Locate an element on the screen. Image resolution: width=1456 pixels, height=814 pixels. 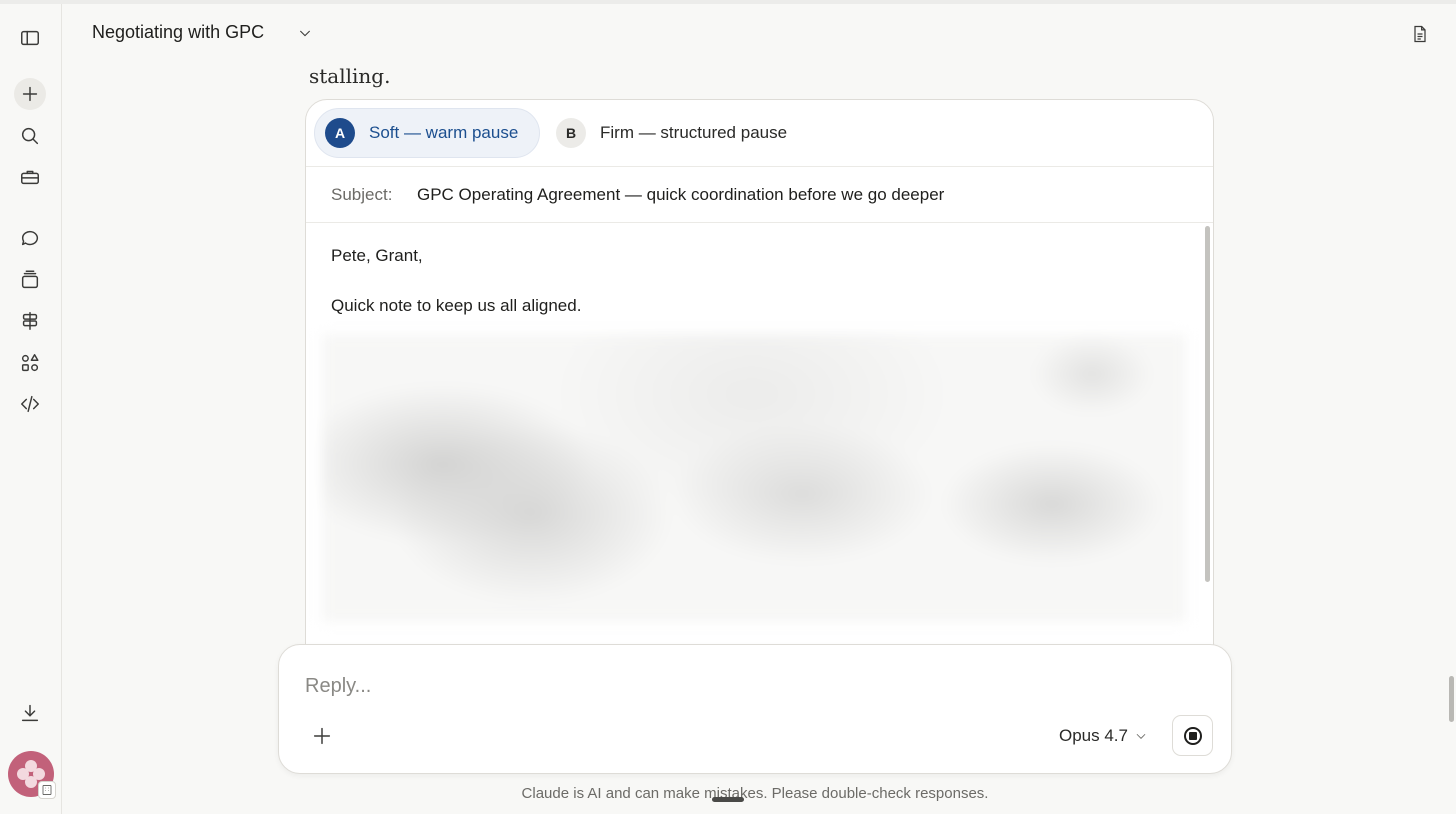
scroll-handle is located at coordinates (728, 799).